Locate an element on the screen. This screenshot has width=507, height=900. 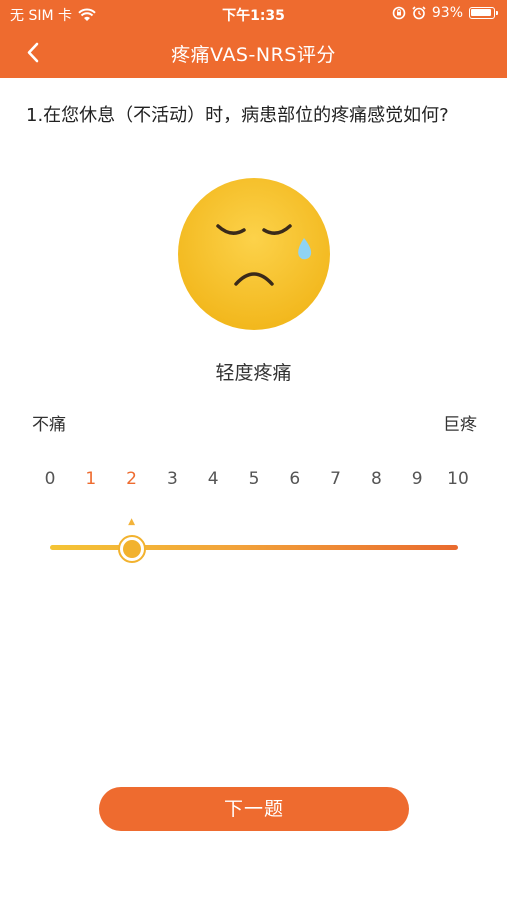
scale-number-10: 10 is located at coordinates (458, 479).